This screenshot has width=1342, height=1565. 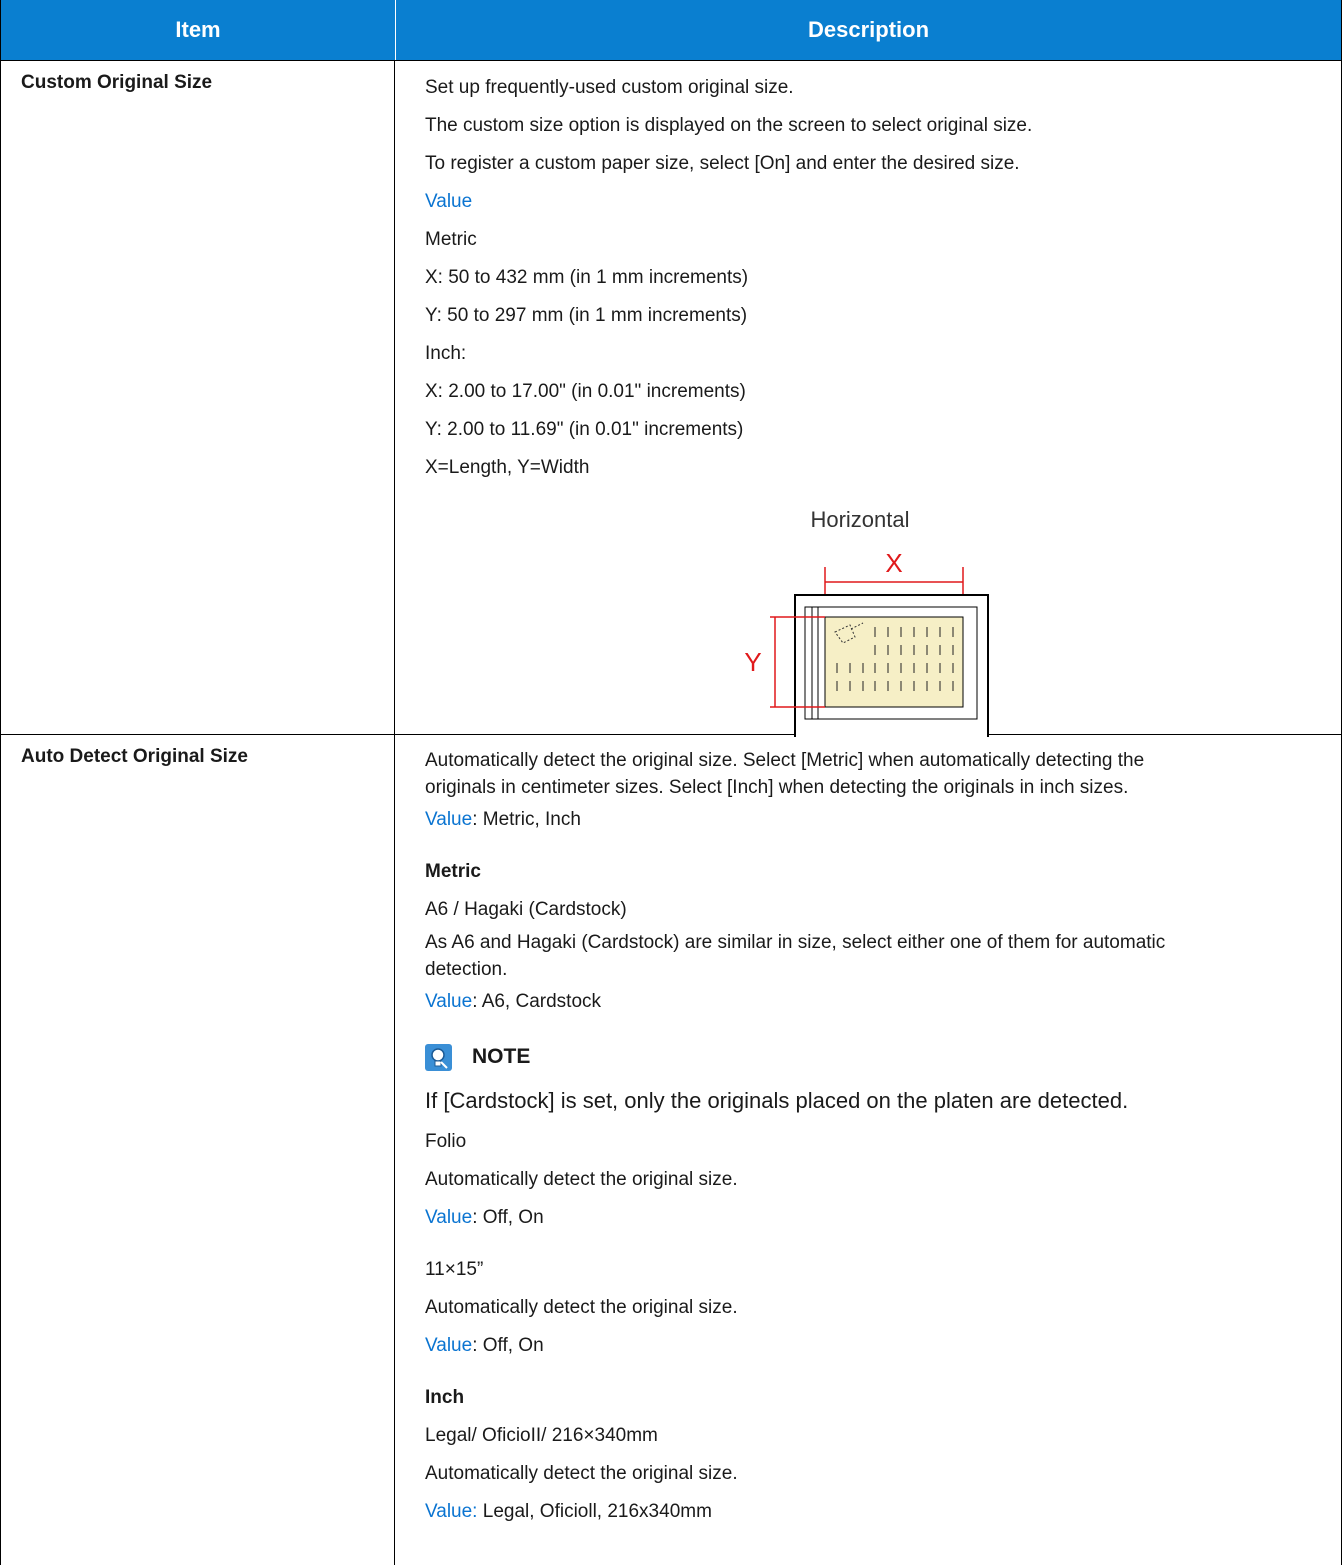 I want to click on size-11x15-title: 11×15”, so click(x=454, y=1269).